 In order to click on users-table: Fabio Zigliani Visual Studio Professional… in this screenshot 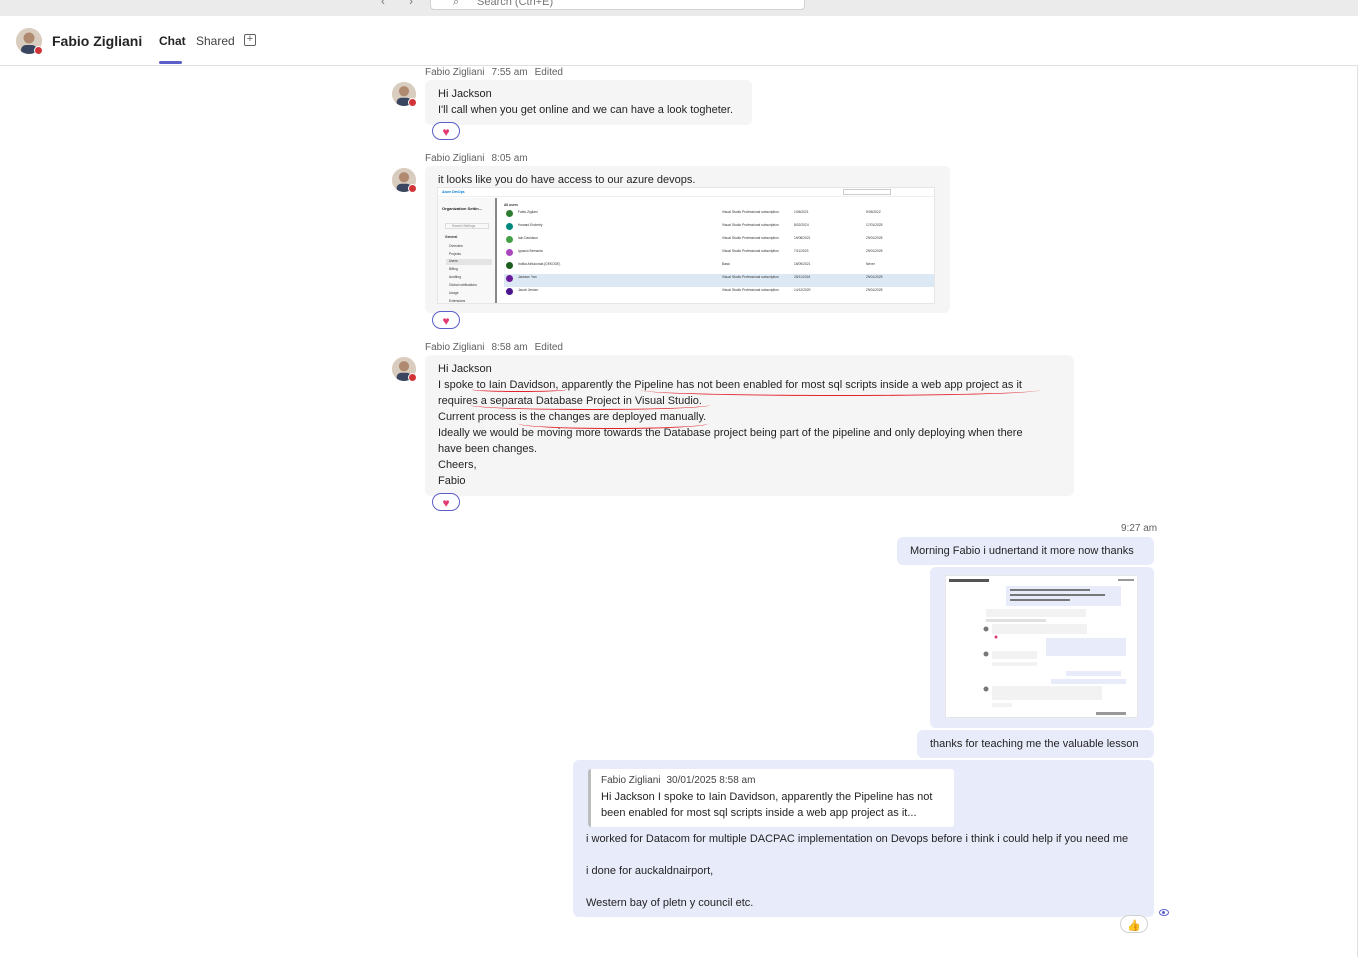, I will do `click(719, 254)`.